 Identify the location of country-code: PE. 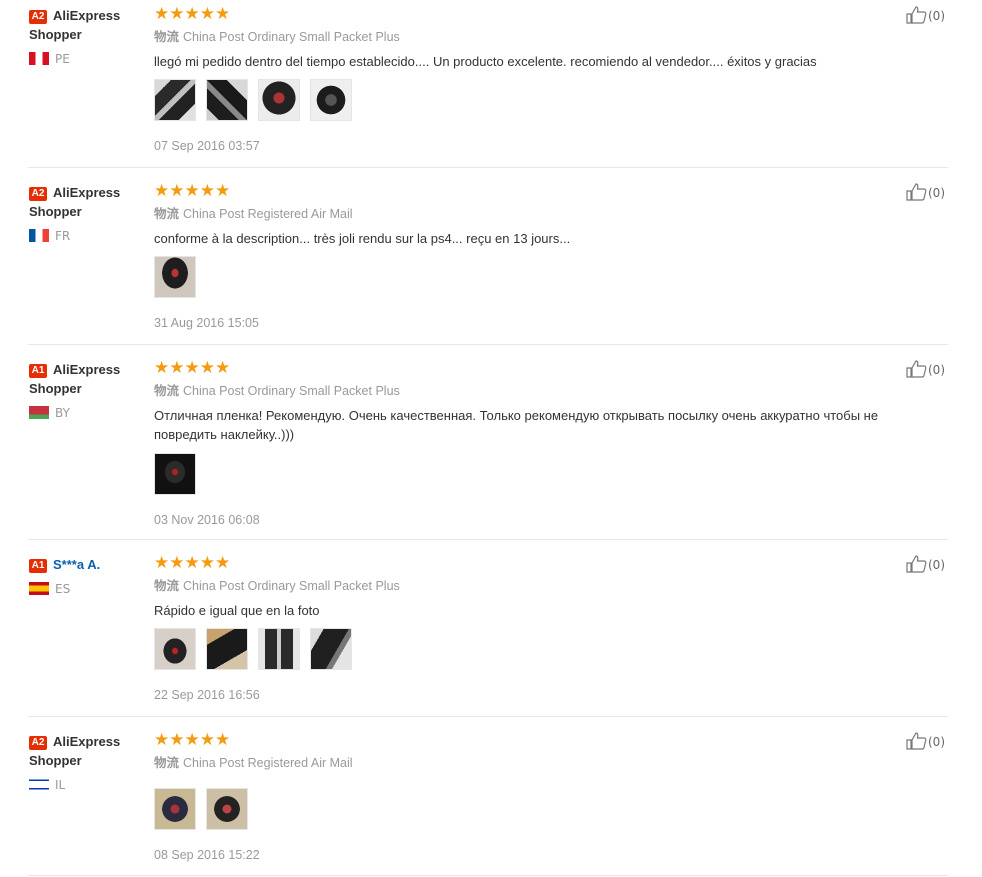
(62, 59).